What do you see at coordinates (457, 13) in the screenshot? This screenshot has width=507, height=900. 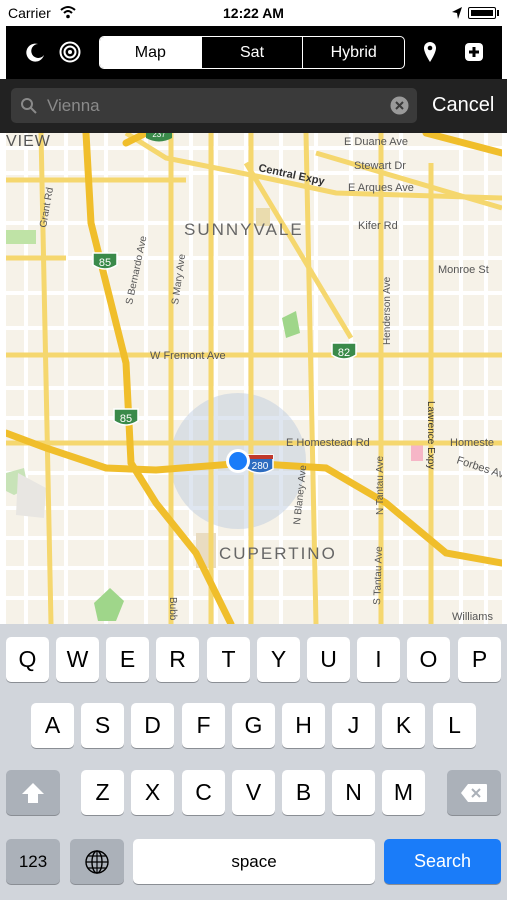 I see `location-arrow-icon` at bounding box center [457, 13].